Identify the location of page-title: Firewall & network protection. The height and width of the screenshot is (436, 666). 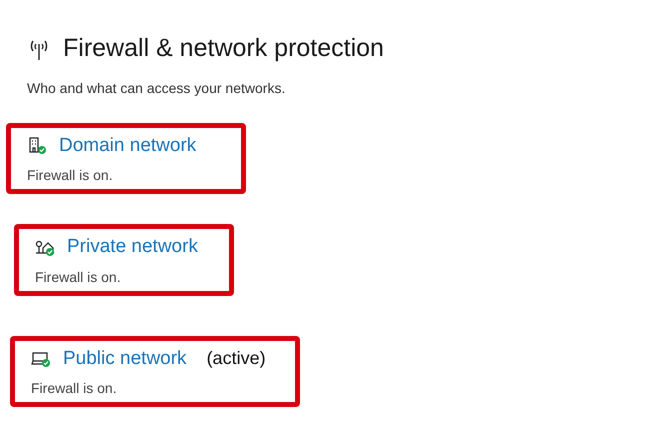
(223, 48).